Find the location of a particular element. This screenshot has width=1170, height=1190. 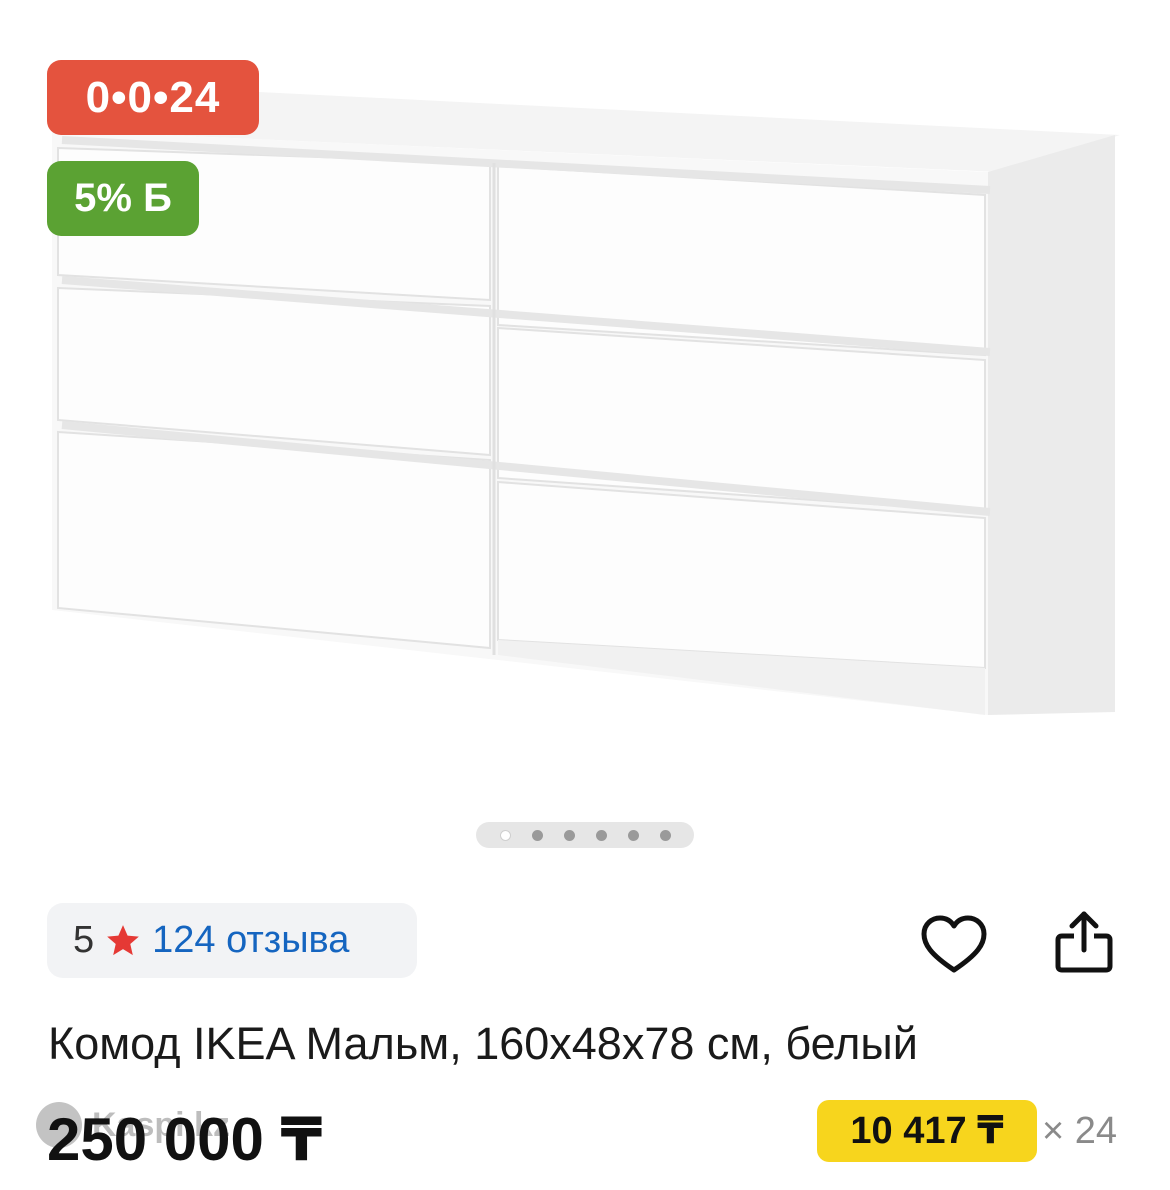

share-icon is located at coordinates (1084, 942).